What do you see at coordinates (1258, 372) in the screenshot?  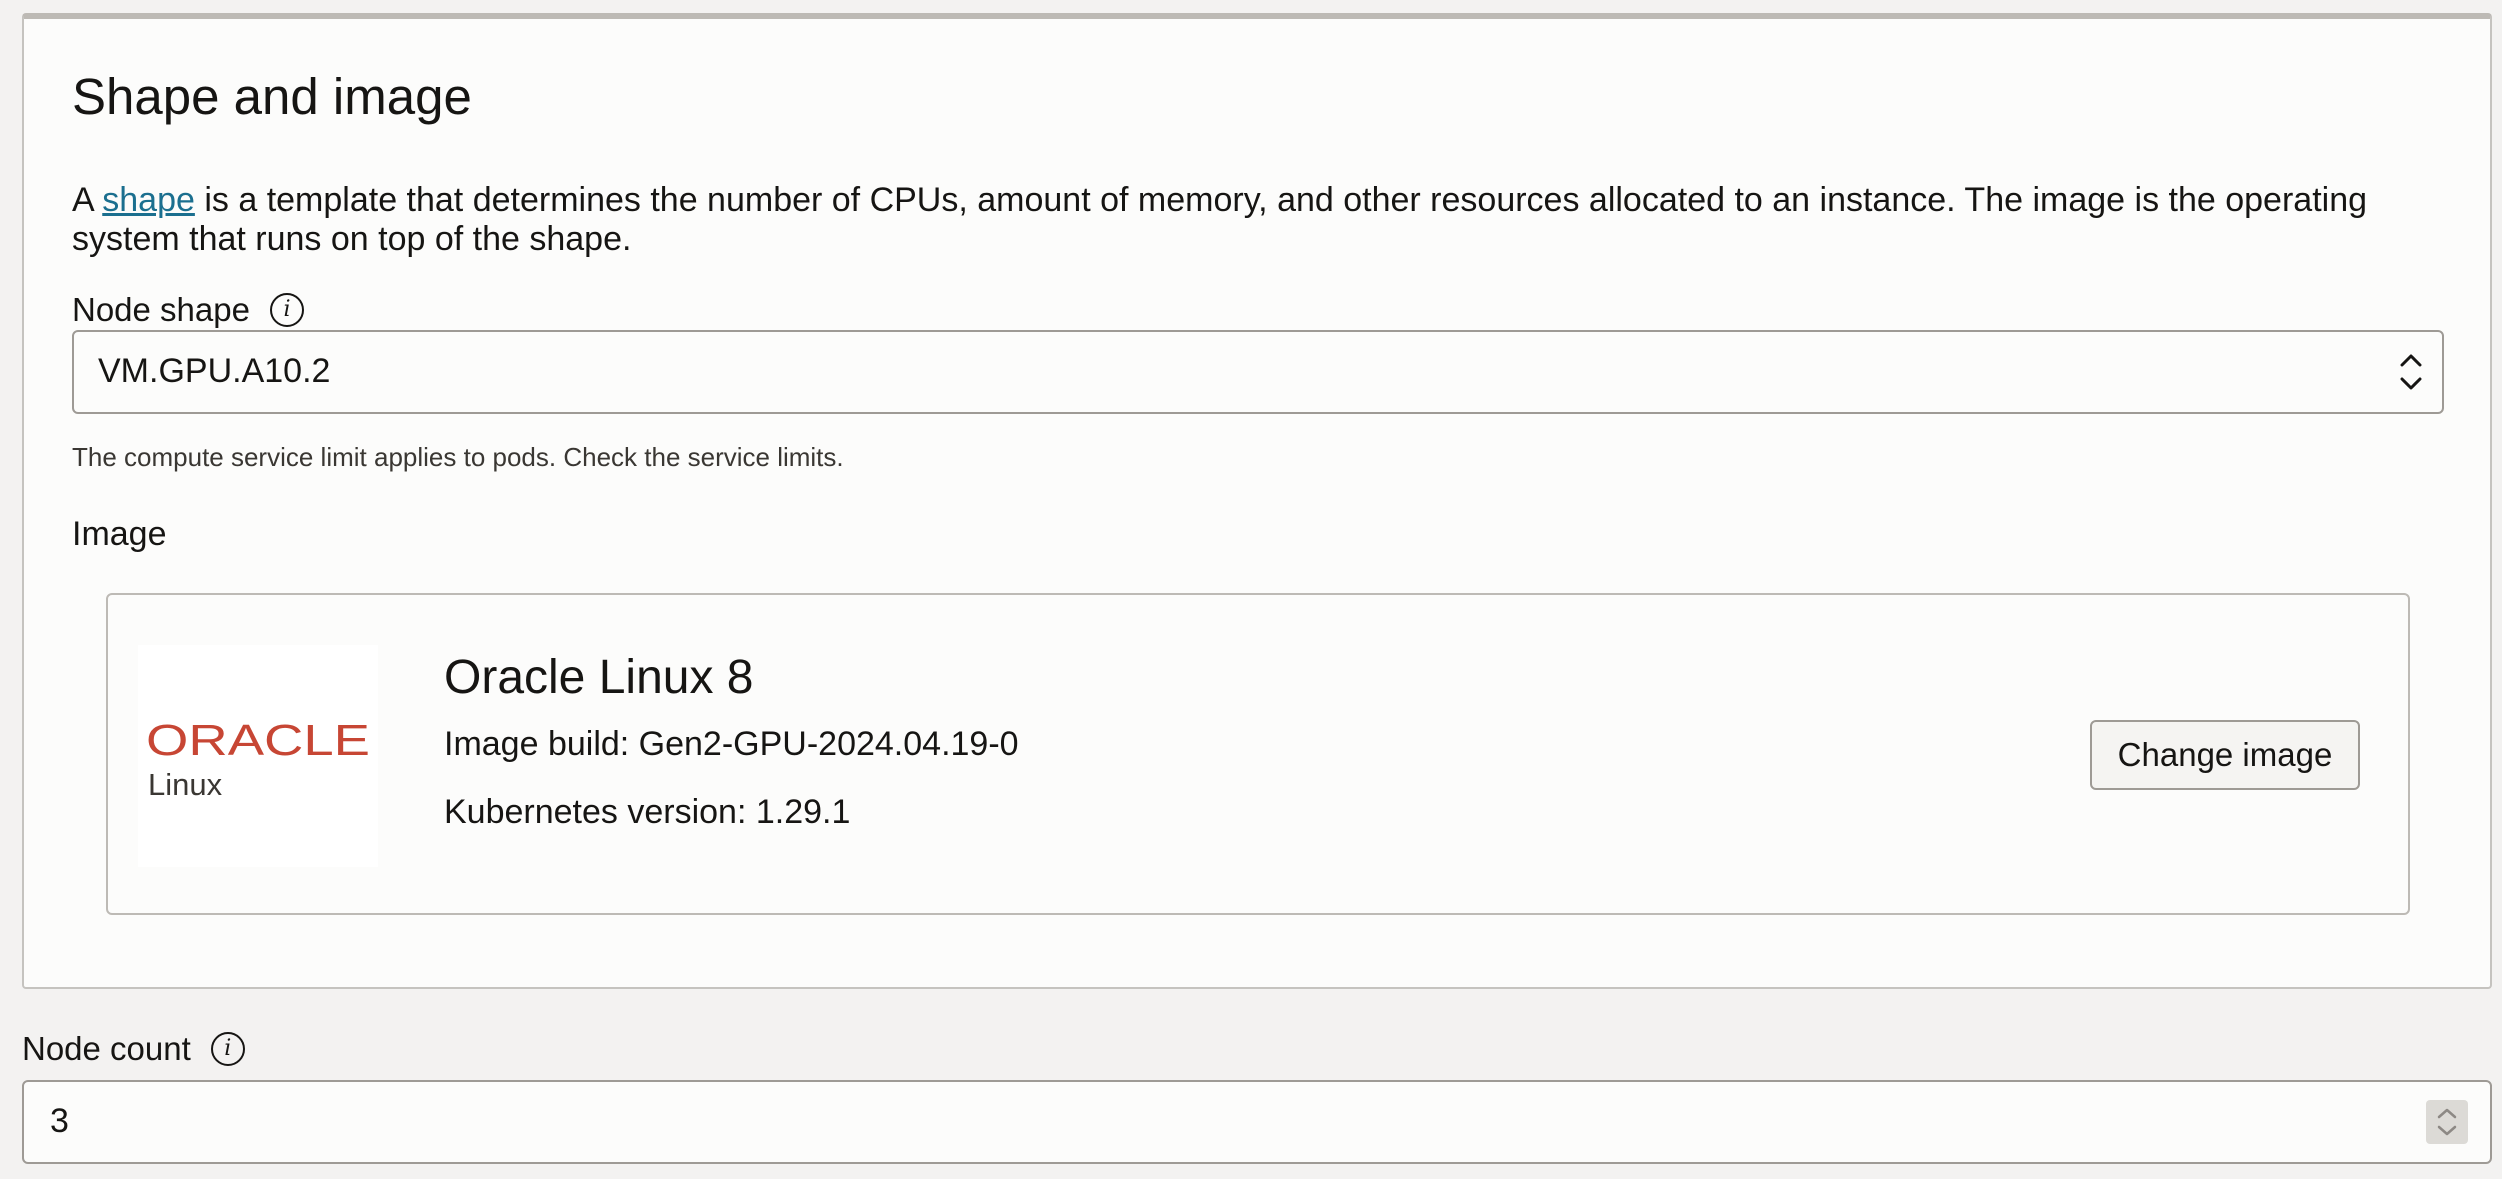 I see `node-shape-select: VM.GPU.A10.2` at bounding box center [1258, 372].